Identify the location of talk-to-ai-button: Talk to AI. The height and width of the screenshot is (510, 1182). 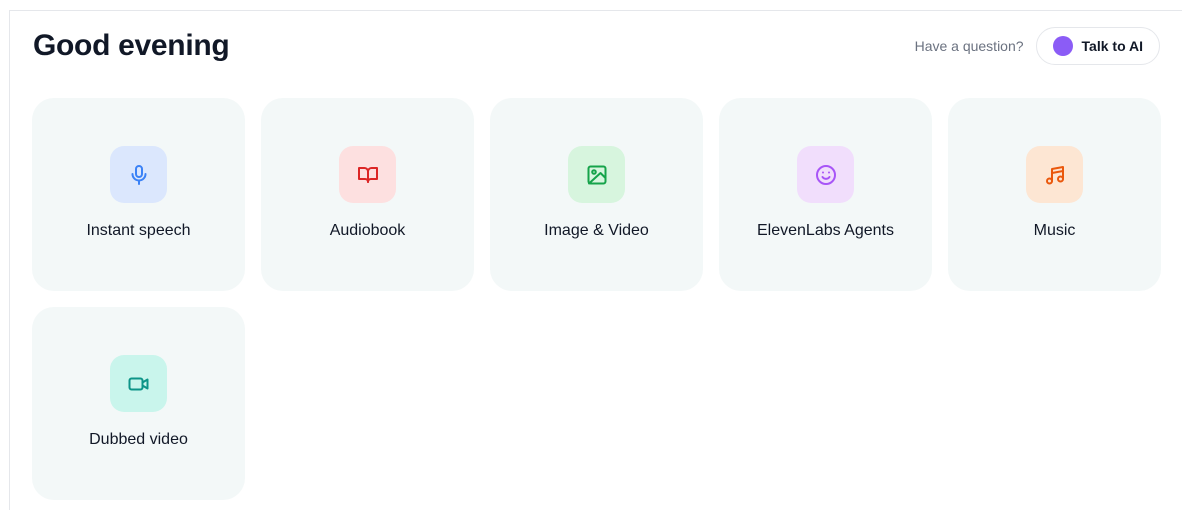
(1097, 46).